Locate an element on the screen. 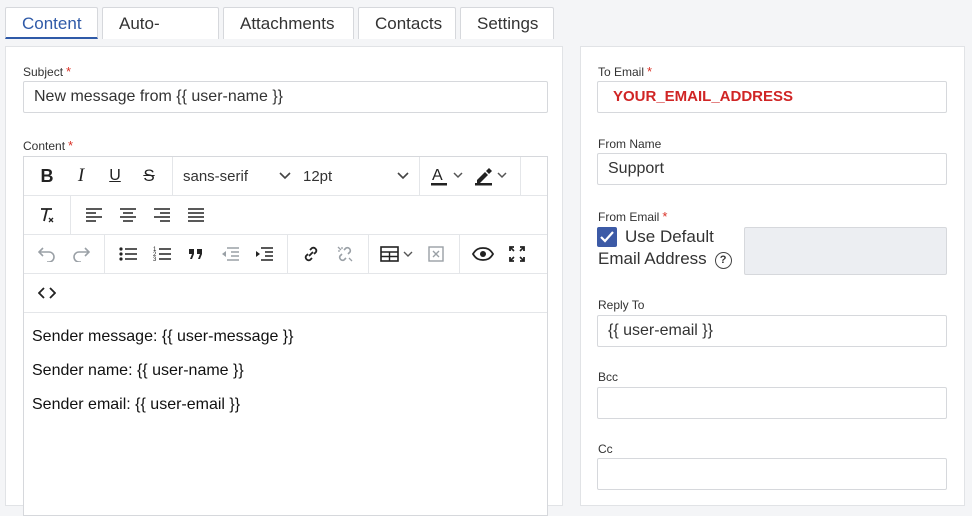  fullscreen-icon is located at coordinates (517, 254).